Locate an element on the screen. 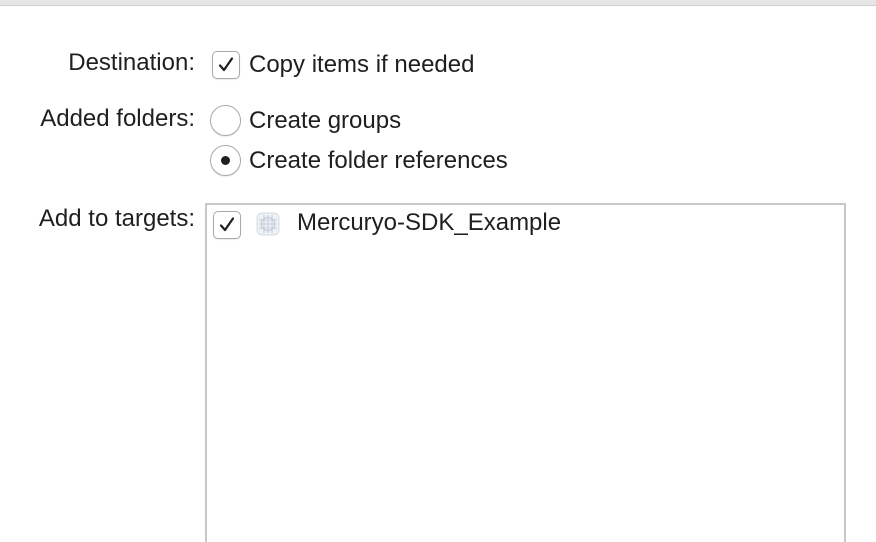  top-divider is located at coordinates (438, 3).